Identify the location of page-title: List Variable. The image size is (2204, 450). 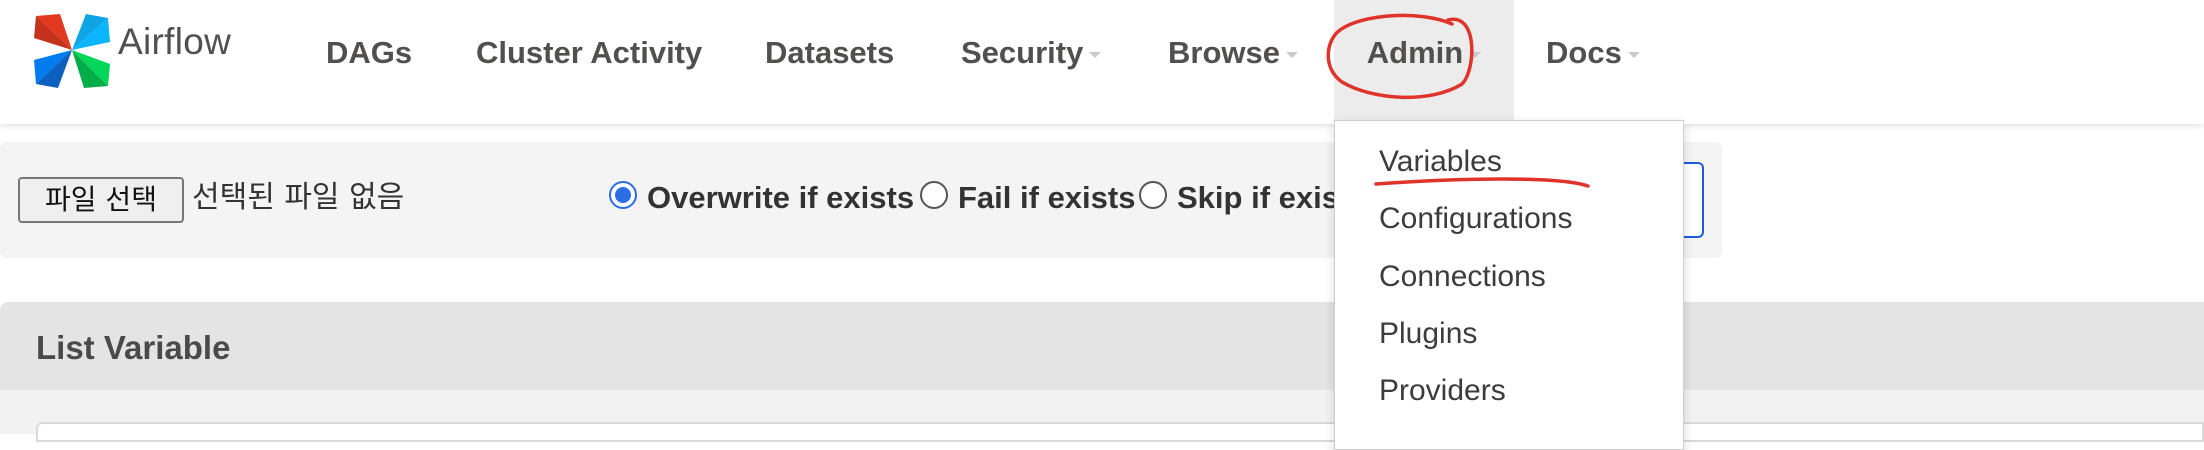
(133, 347).